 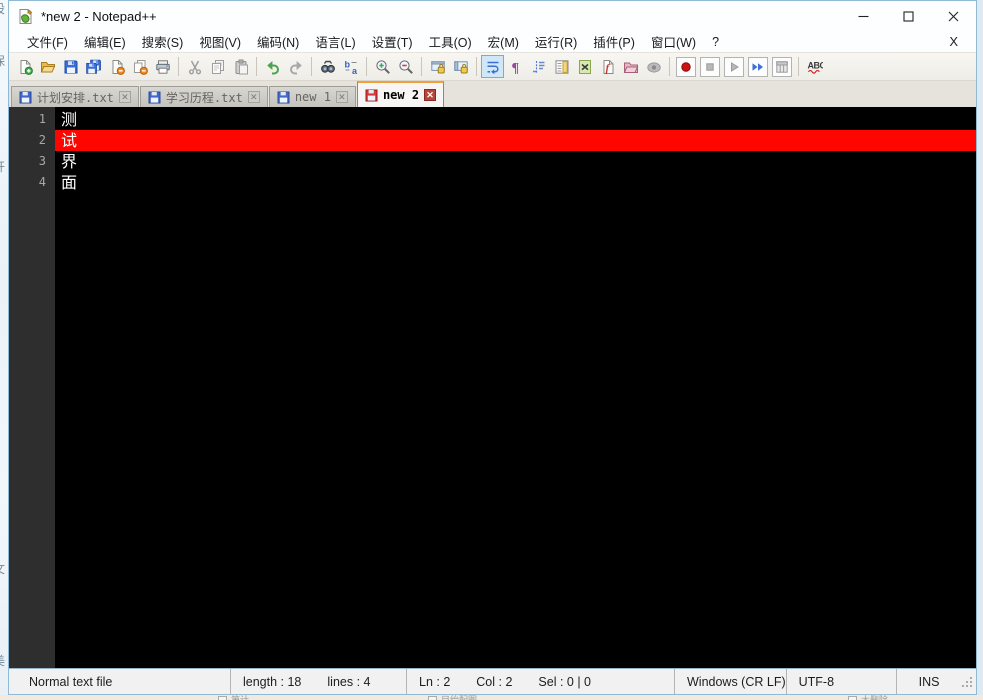 What do you see at coordinates (731, 681) in the screenshot?
I see `status-eol-format: Windows (CR LF)` at bounding box center [731, 681].